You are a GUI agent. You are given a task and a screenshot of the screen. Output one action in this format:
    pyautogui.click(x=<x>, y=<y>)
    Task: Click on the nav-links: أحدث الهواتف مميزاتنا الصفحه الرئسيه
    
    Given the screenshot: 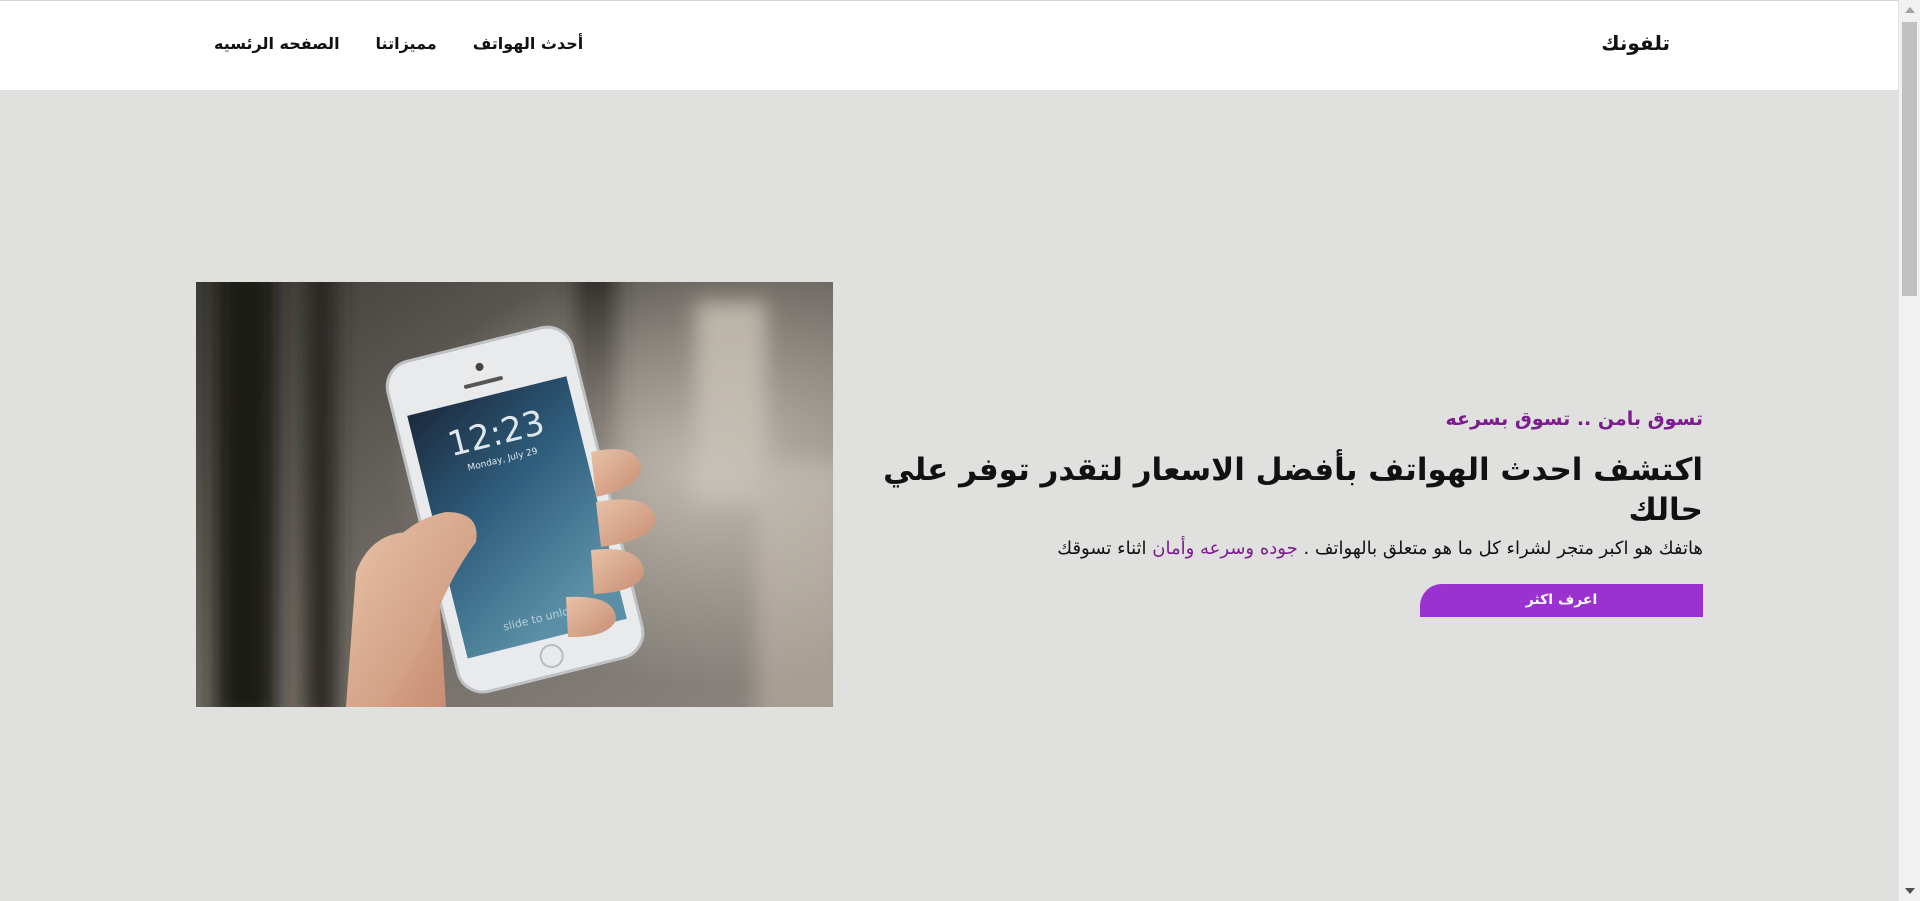 What is the action you would take?
    pyautogui.click(x=398, y=43)
    